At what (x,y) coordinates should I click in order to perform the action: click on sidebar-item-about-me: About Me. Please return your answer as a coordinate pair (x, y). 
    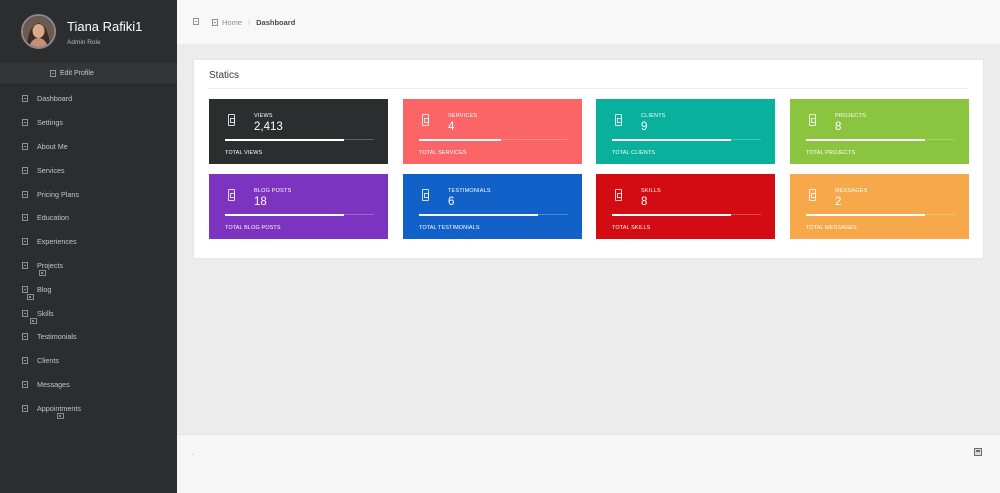
    Looking at the image, I should click on (88, 147).